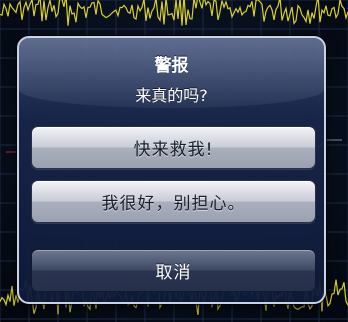 The height and width of the screenshot is (322, 348). I want to click on alert-title: 警报, so click(171, 66).